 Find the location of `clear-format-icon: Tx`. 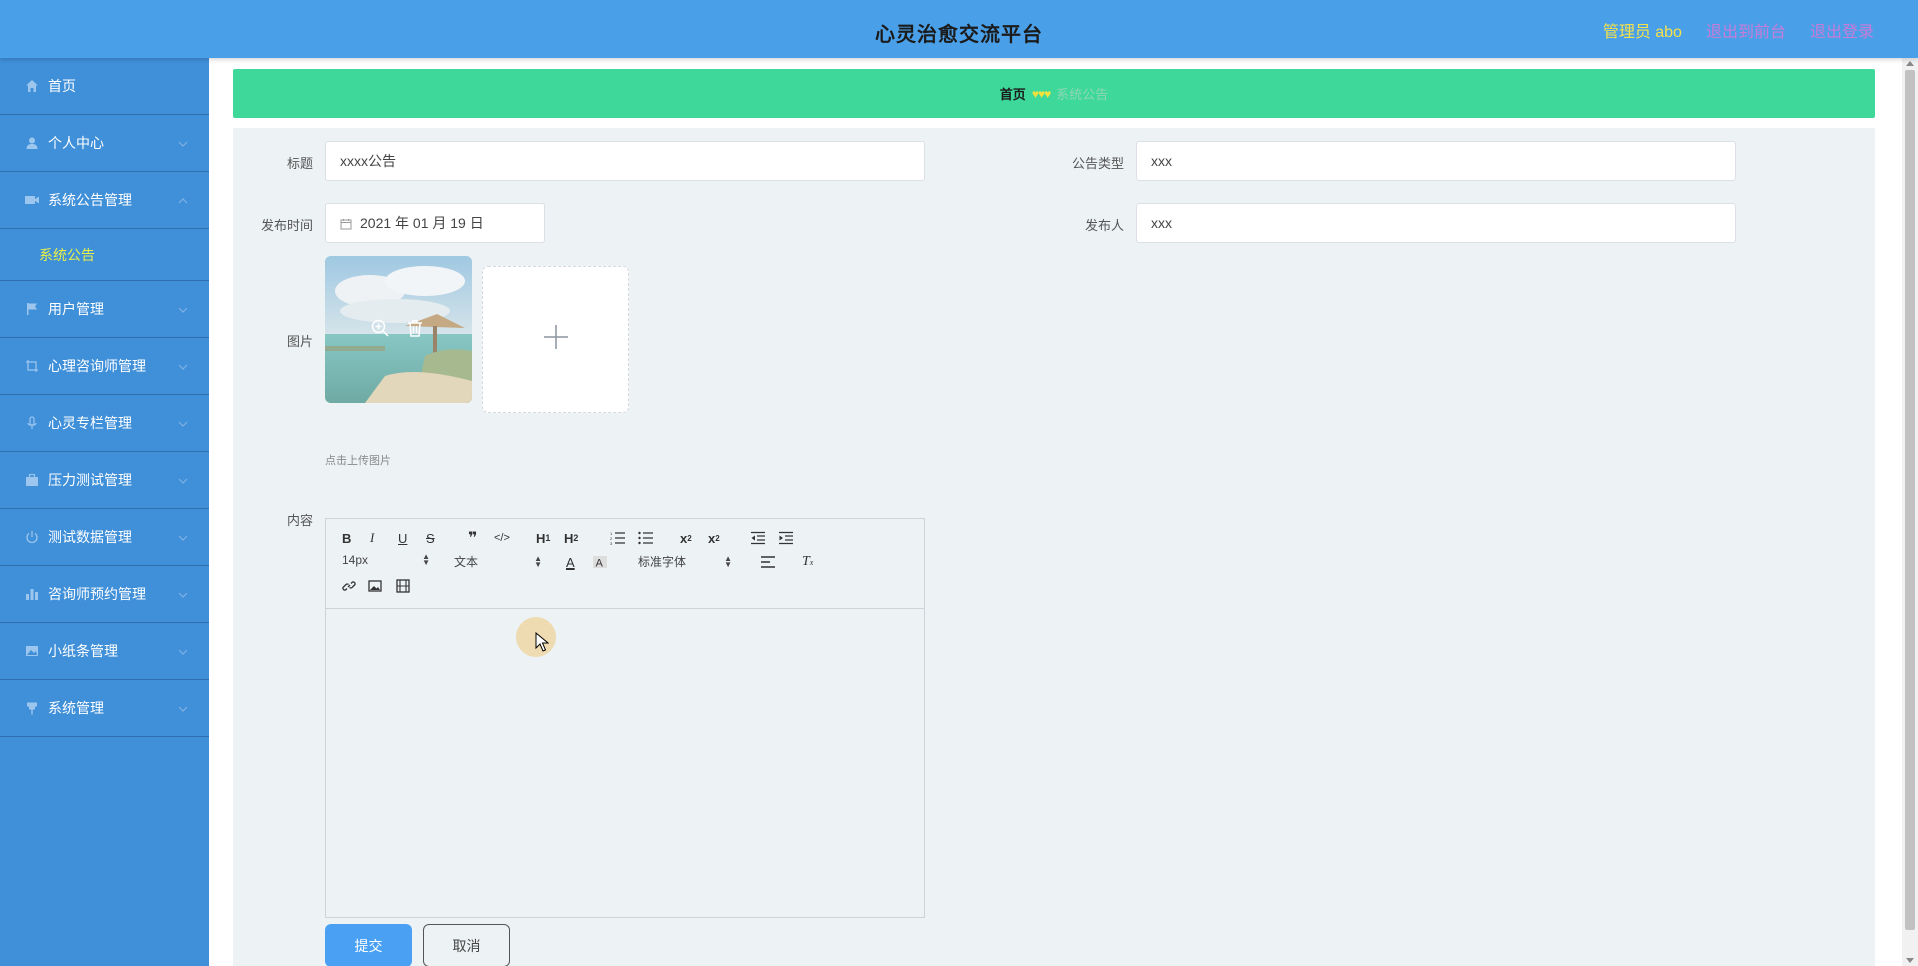

clear-format-icon: Tx is located at coordinates (807, 562).